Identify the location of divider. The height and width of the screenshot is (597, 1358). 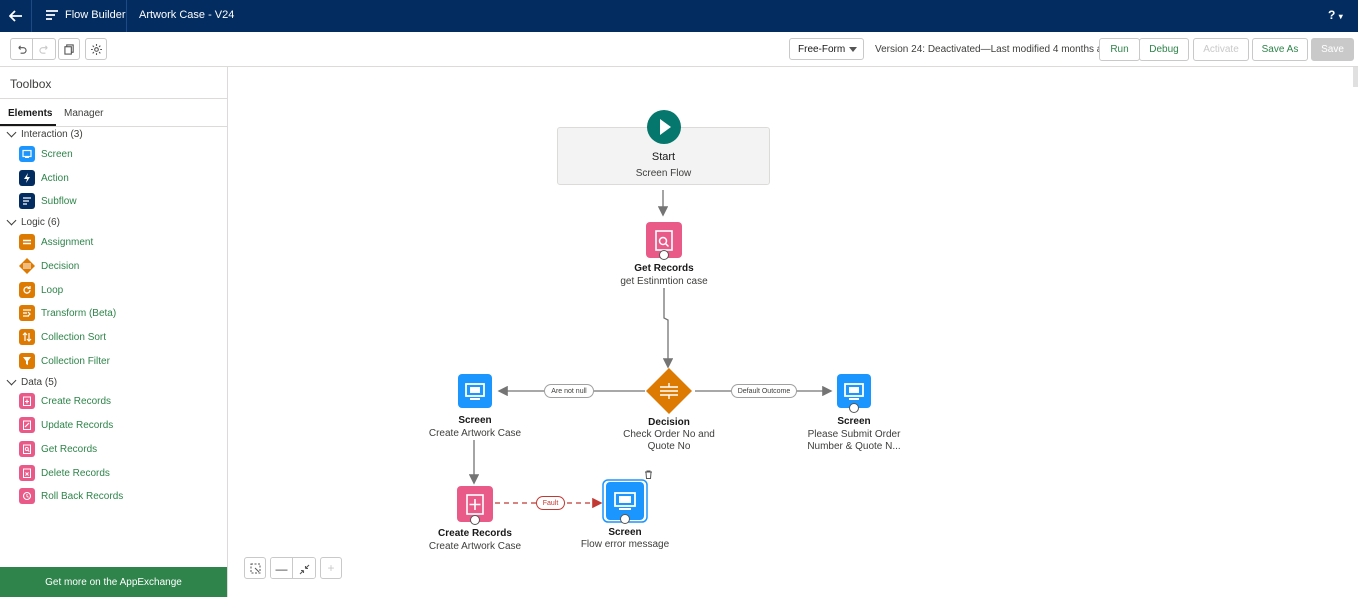
(126, 16).